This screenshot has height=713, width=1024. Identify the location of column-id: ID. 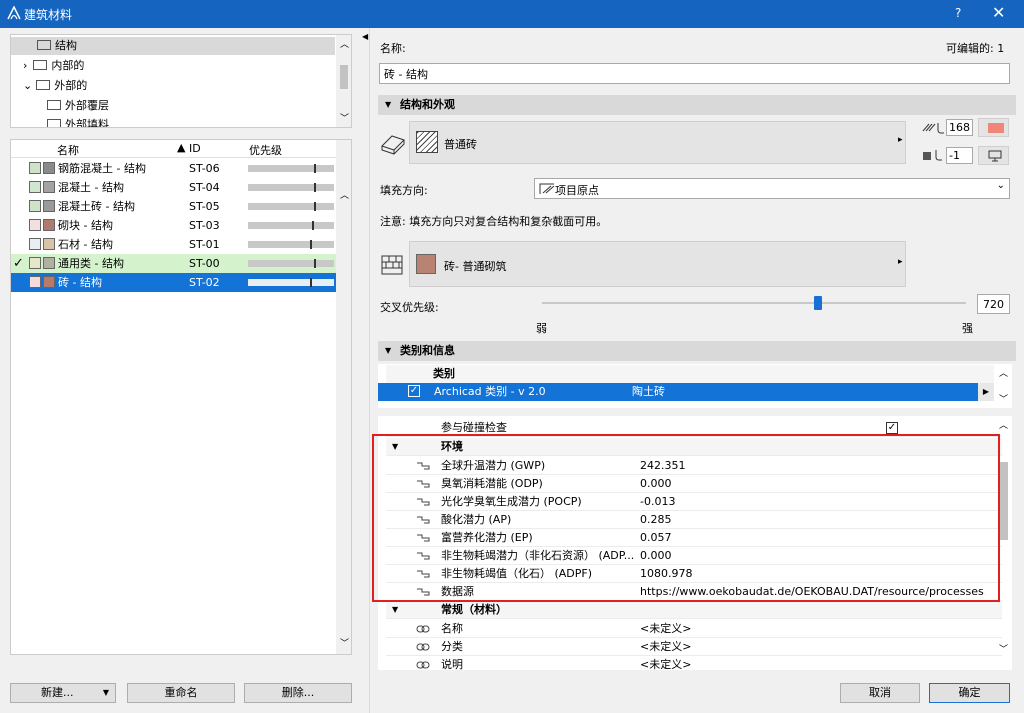
(195, 148).